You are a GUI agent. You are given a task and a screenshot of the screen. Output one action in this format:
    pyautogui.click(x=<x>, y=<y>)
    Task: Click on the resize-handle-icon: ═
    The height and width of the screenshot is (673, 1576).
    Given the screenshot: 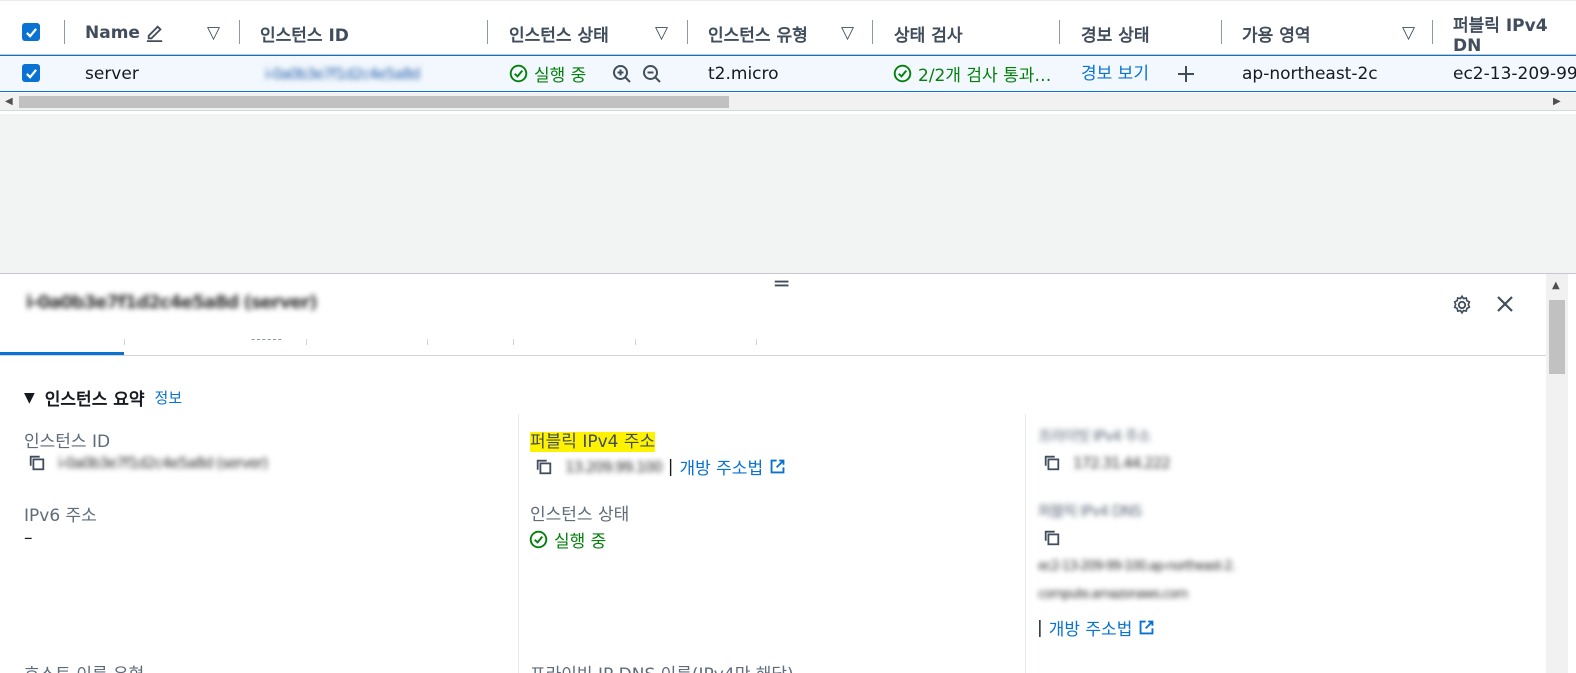 What is the action you would take?
    pyautogui.click(x=781, y=285)
    